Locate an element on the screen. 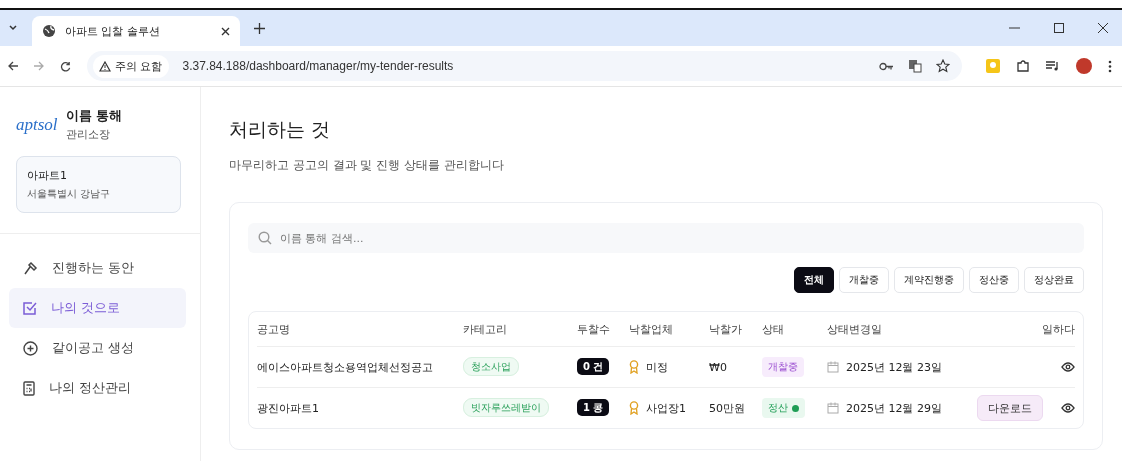 This screenshot has height=461, width=1122. column-header: 상태 is located at coordinates (773, 329).